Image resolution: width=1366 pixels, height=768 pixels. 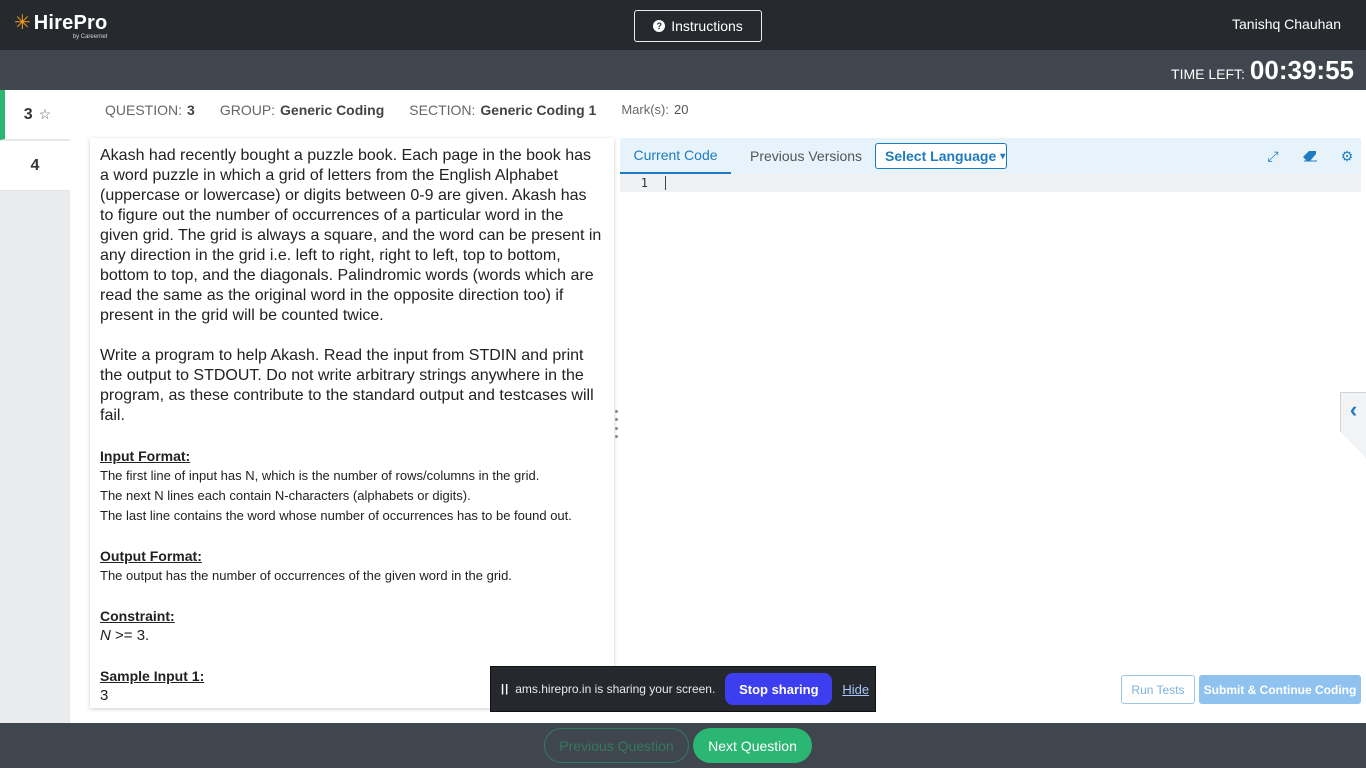 What do you see at coordinates (151, 556) in the screenshot?
I see `output-format-heading: Output Format:` at bounding box center [151, 556].